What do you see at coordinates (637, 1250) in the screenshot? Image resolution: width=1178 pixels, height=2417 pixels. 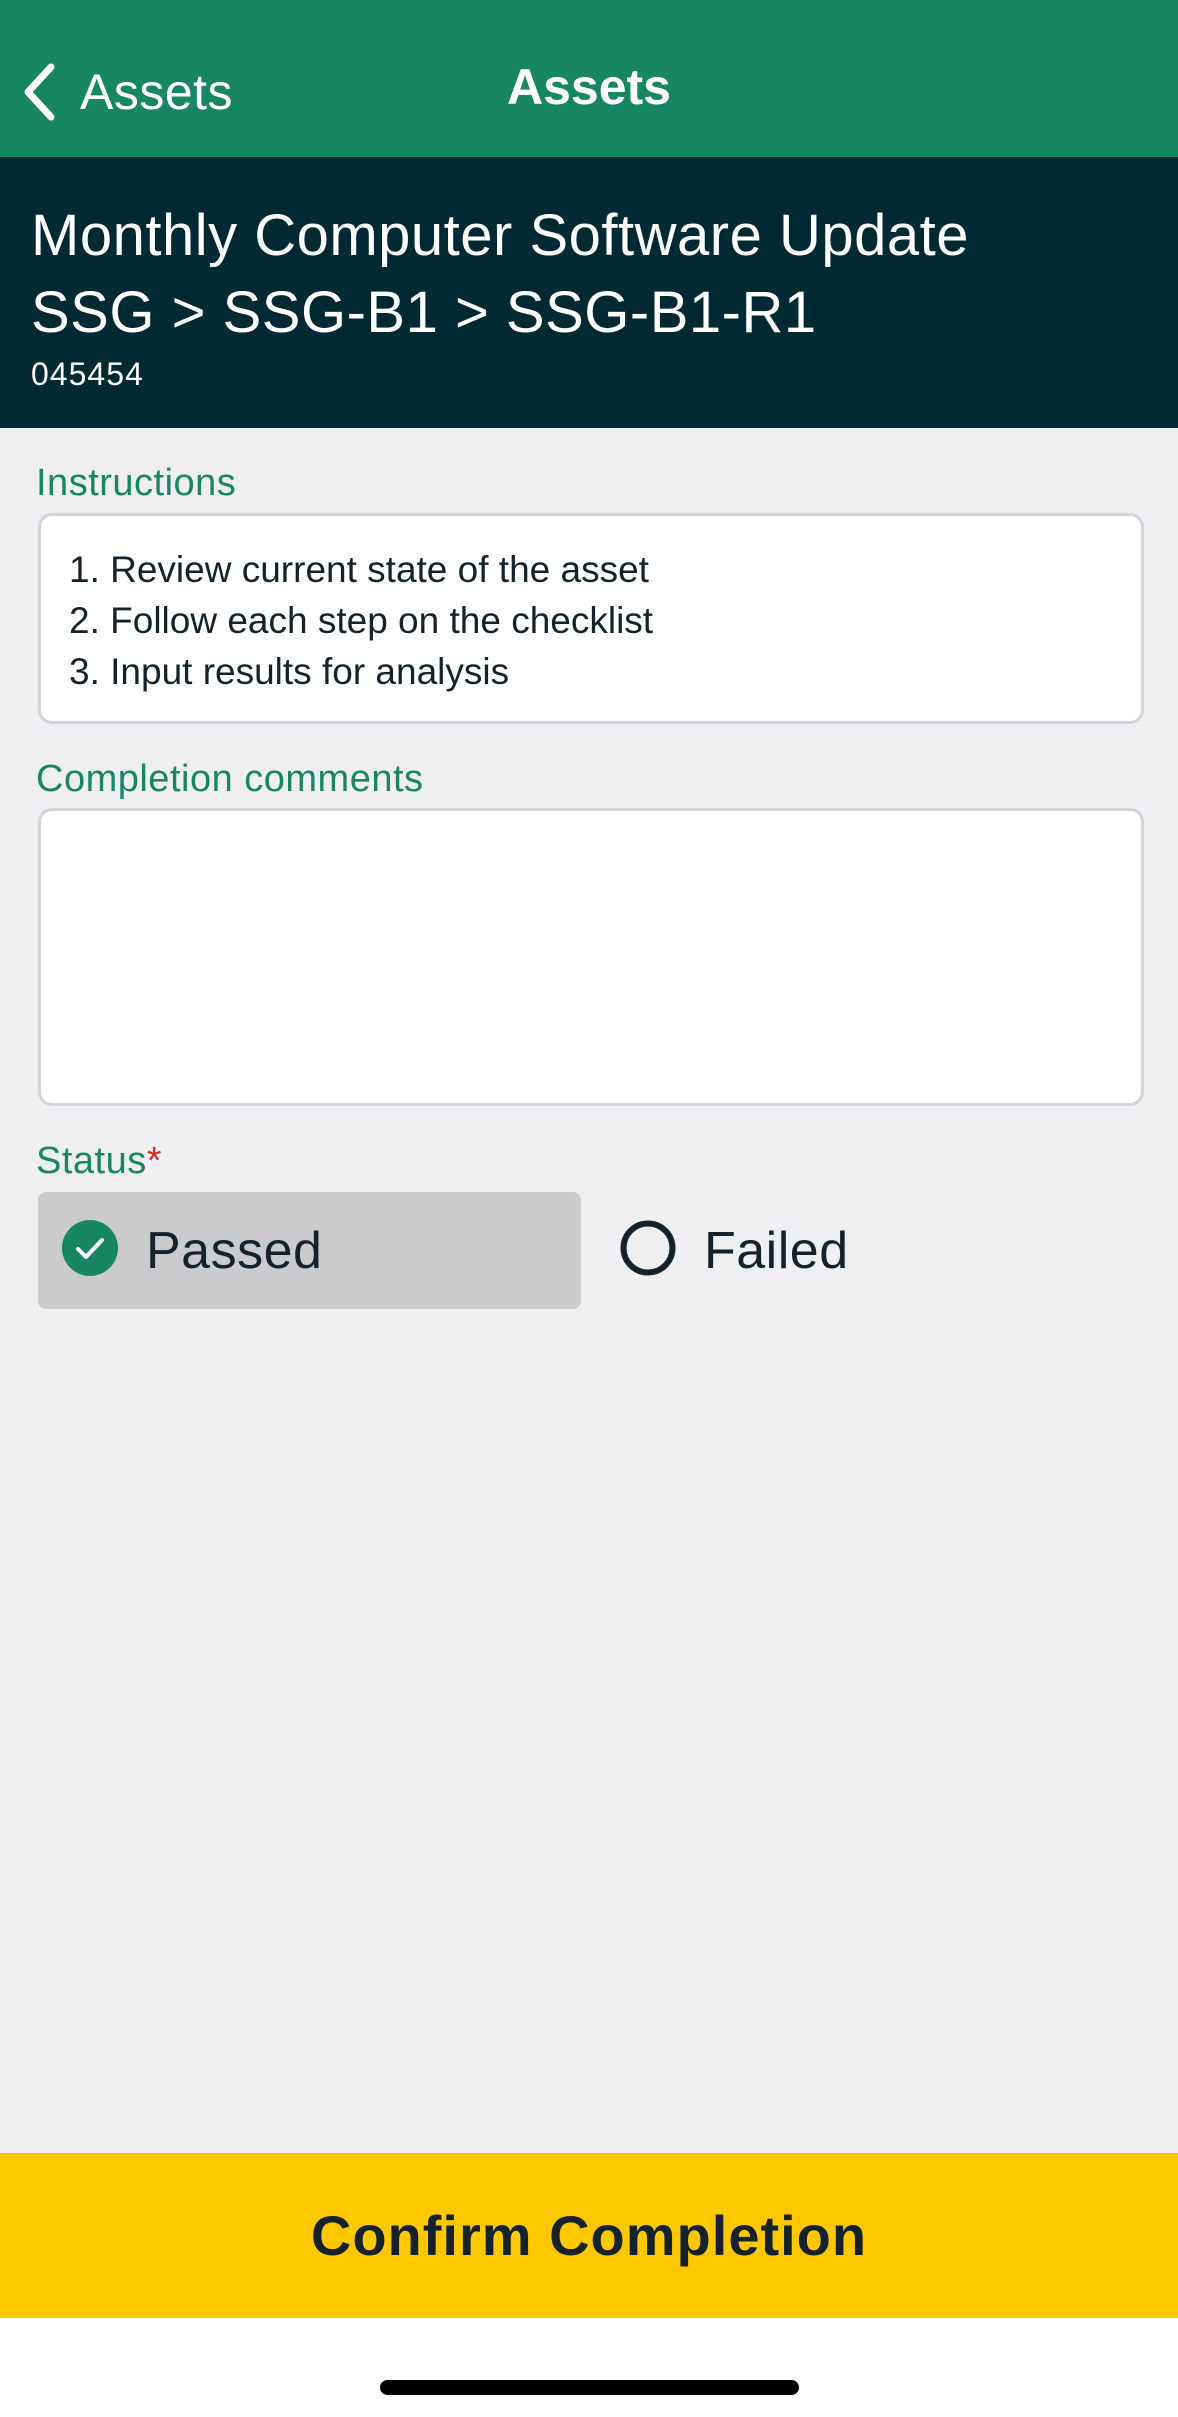 I see `radio-unselected-icon` at bounding box center [637, 1250].